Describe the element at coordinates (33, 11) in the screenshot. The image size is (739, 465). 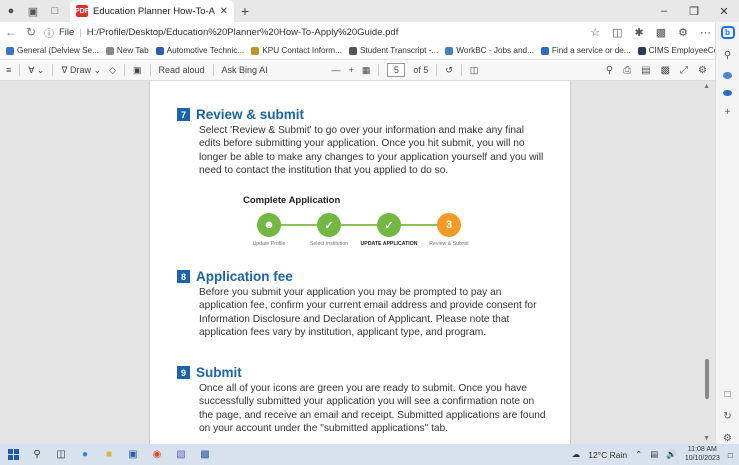
I see `workspaces-icon: ▣` at that location.